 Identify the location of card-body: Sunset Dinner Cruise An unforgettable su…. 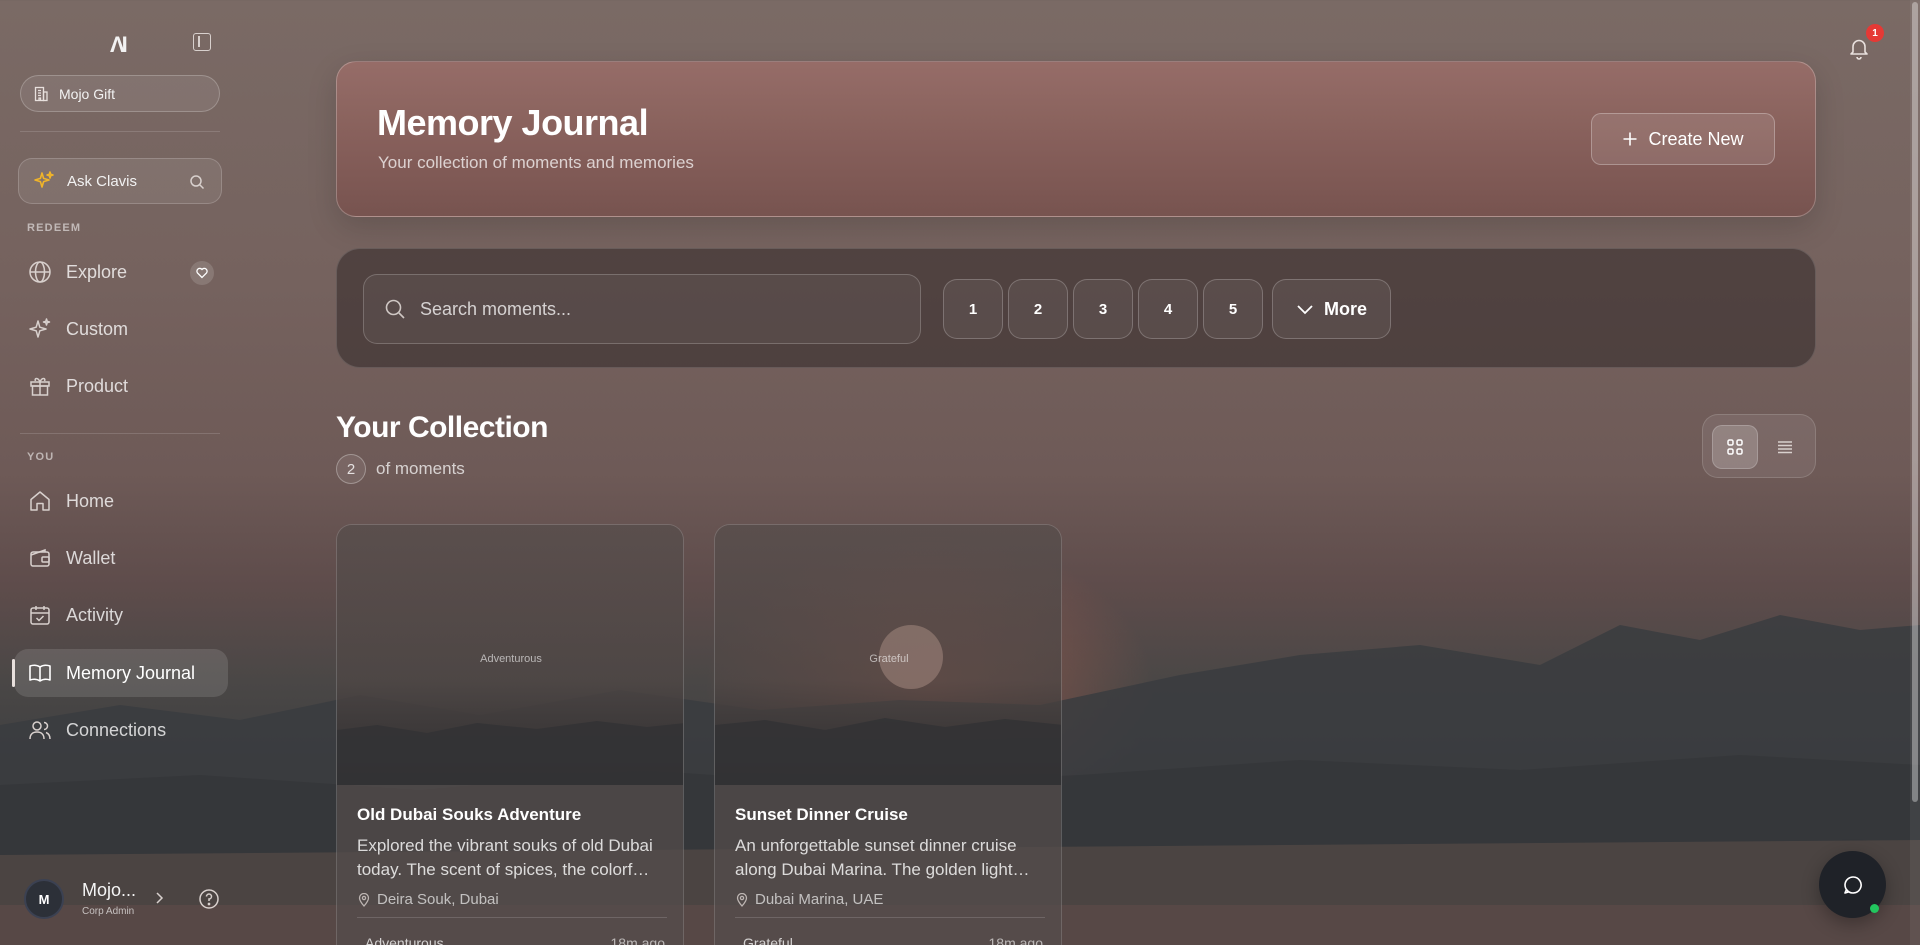
(888, 865).